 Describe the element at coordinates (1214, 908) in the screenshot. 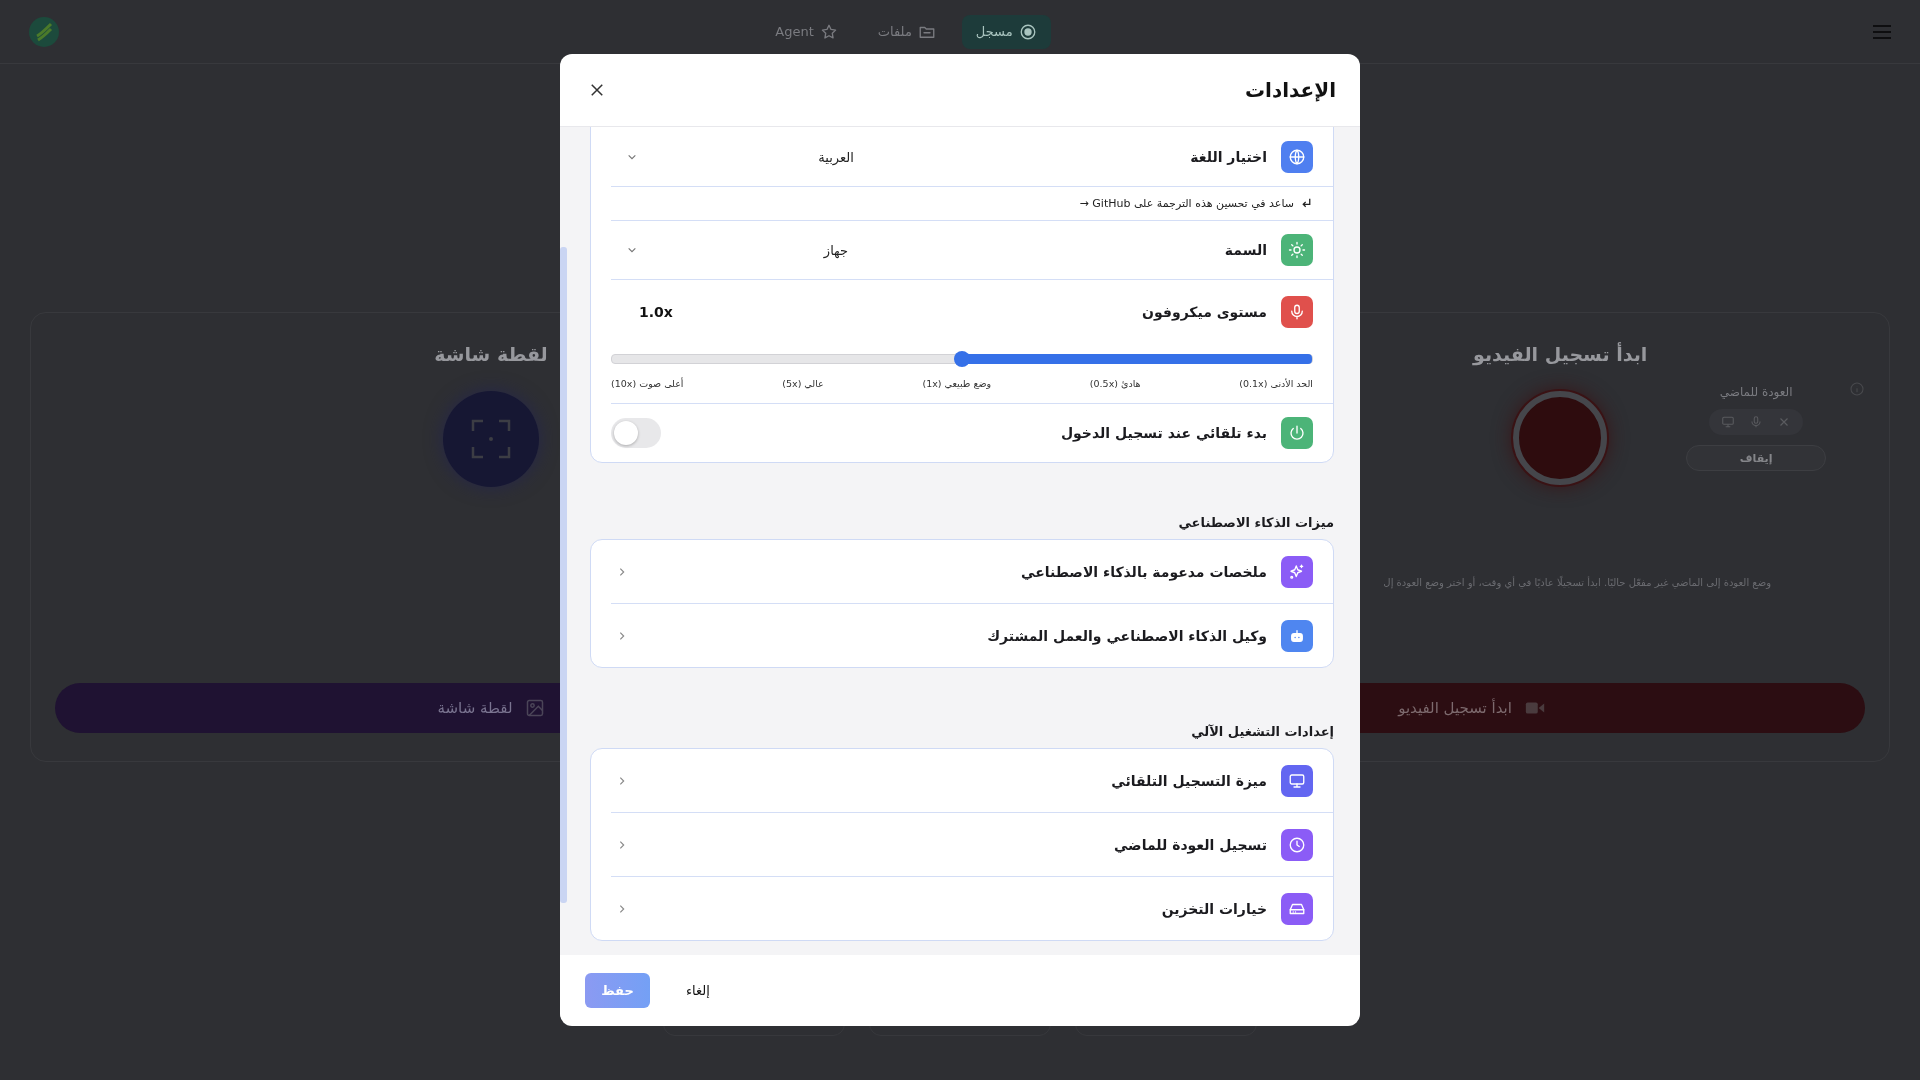

I see `setting-label: خيارات التخزين` at that location.